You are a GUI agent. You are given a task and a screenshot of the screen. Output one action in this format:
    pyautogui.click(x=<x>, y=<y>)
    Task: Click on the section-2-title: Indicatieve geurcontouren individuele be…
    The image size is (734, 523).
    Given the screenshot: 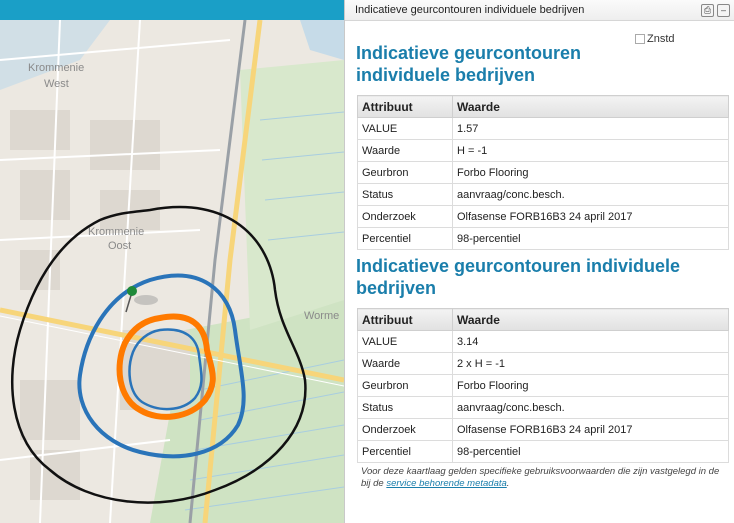 What is the action you would take?
    pyautogui.click(x=518, y=277)
    